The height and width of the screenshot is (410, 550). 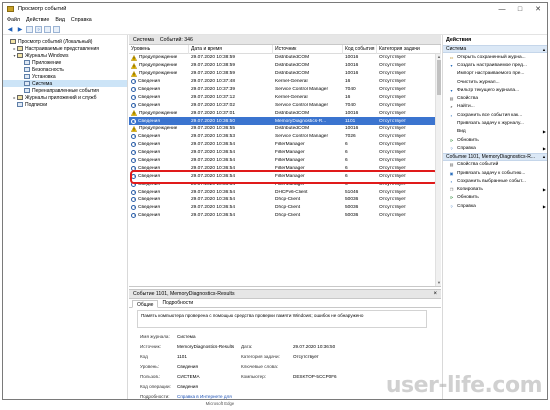 What do you see at coordinates (47, 55) in the screenshot?
I see `tree-item-label: Журналы Windows` at bounding box center [47, 55].